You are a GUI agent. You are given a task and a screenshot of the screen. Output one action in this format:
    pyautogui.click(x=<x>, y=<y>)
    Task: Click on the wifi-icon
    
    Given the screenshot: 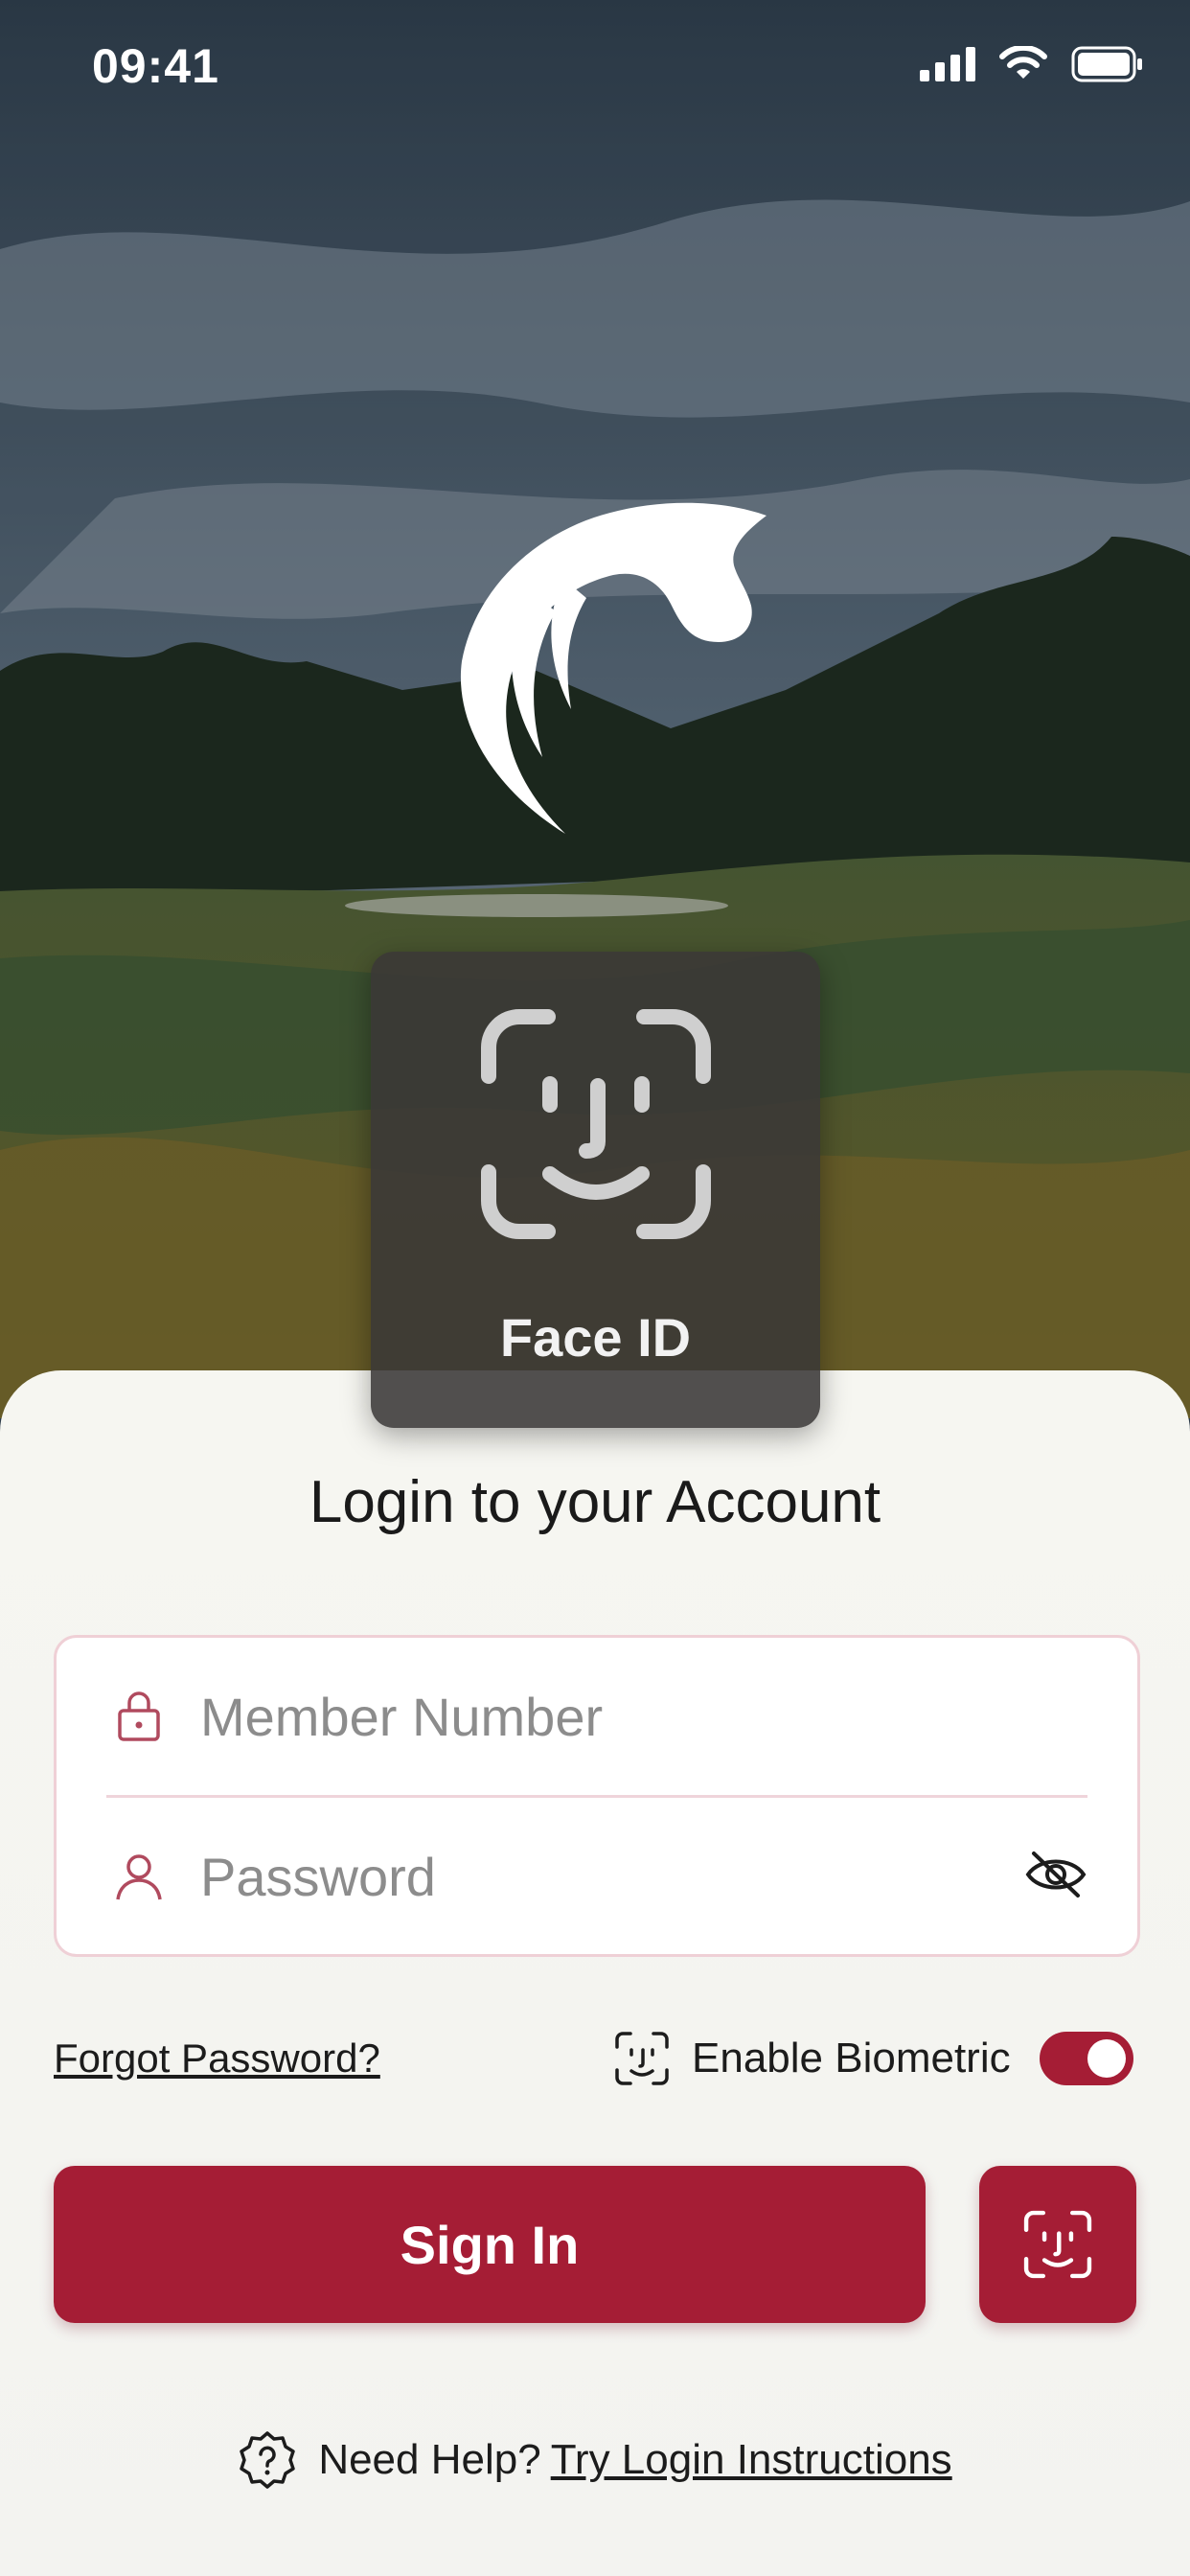 What is the action you would take?
    pyautogui.click(x=1023, y=63)
    